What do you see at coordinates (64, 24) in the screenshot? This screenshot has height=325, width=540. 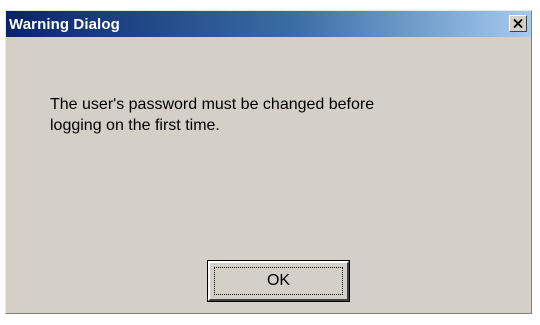 I see `window-title: Warning Dialog` at bounding box center [64, 24].